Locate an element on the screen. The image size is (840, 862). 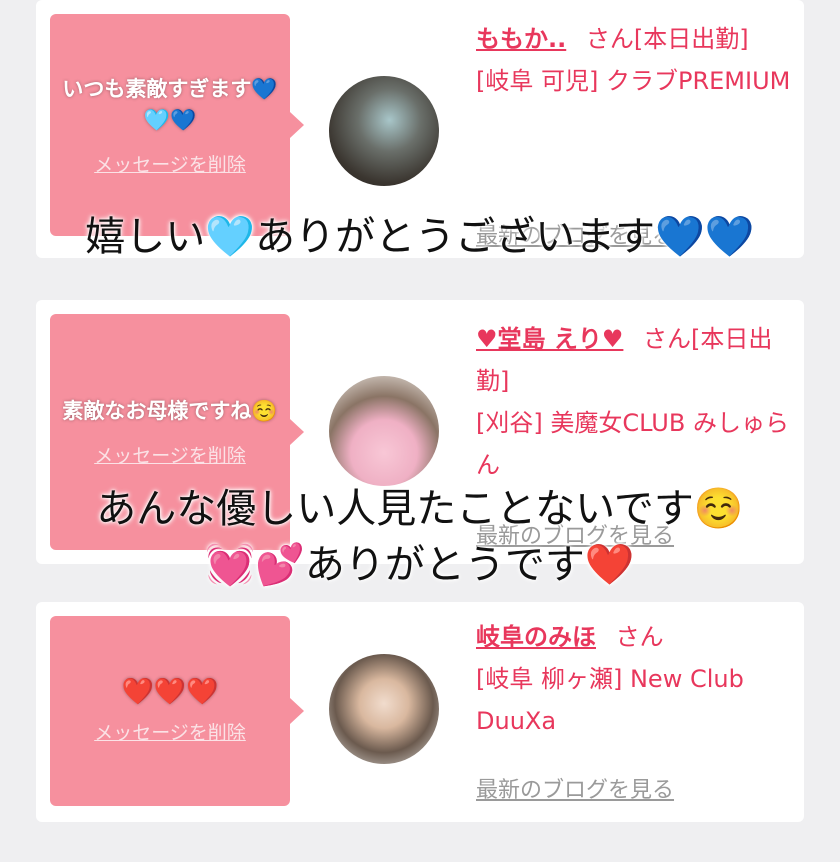
status-text: [本日出勤] is located at coordinates (691, 39).